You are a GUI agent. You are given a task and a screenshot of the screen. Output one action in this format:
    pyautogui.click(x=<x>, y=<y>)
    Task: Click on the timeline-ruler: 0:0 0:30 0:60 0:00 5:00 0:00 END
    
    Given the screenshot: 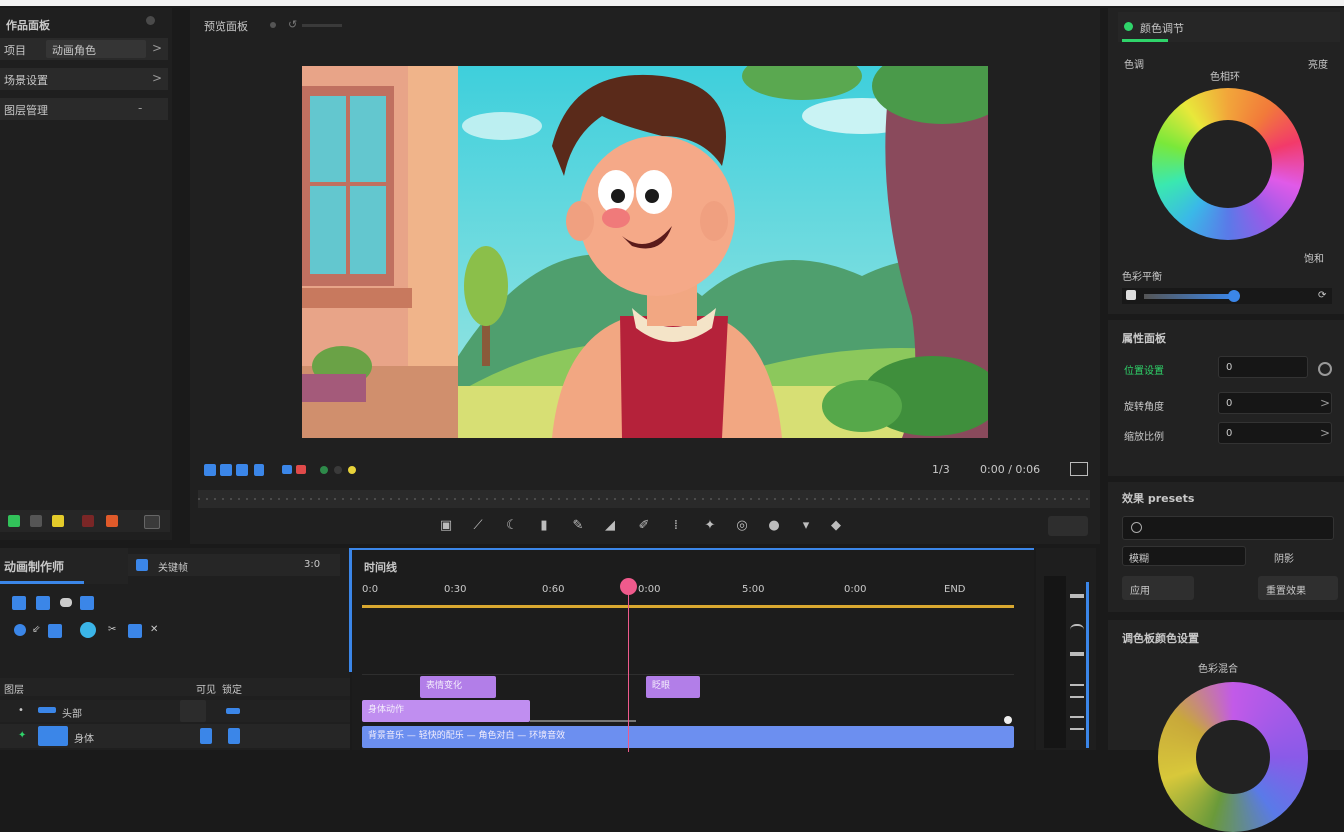 What is the action you would take?
    pyautogui.click(x=692, y=591)
    